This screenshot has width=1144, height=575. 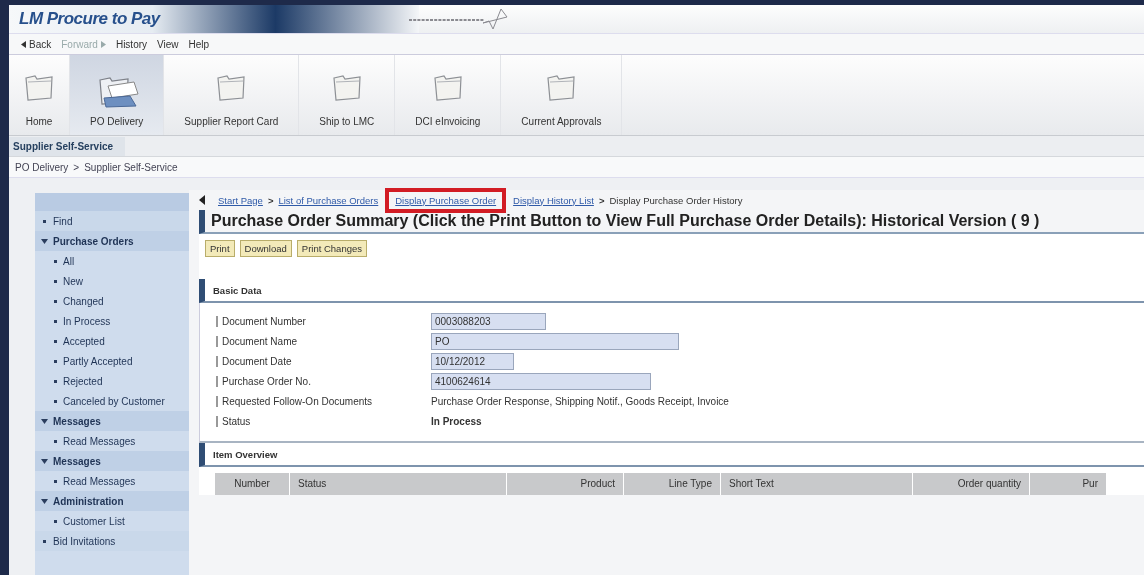 I want to click on collapse-icon, so click(x=202, y=200).